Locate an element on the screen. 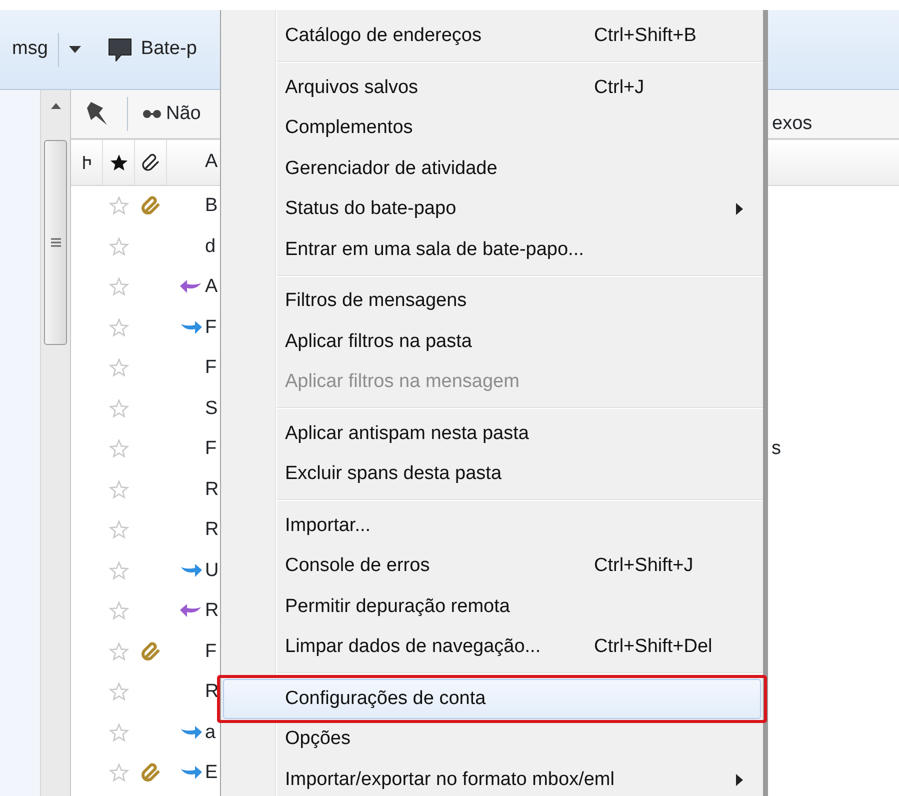  scrollbar-thumb is located at coordinates (55, 242).